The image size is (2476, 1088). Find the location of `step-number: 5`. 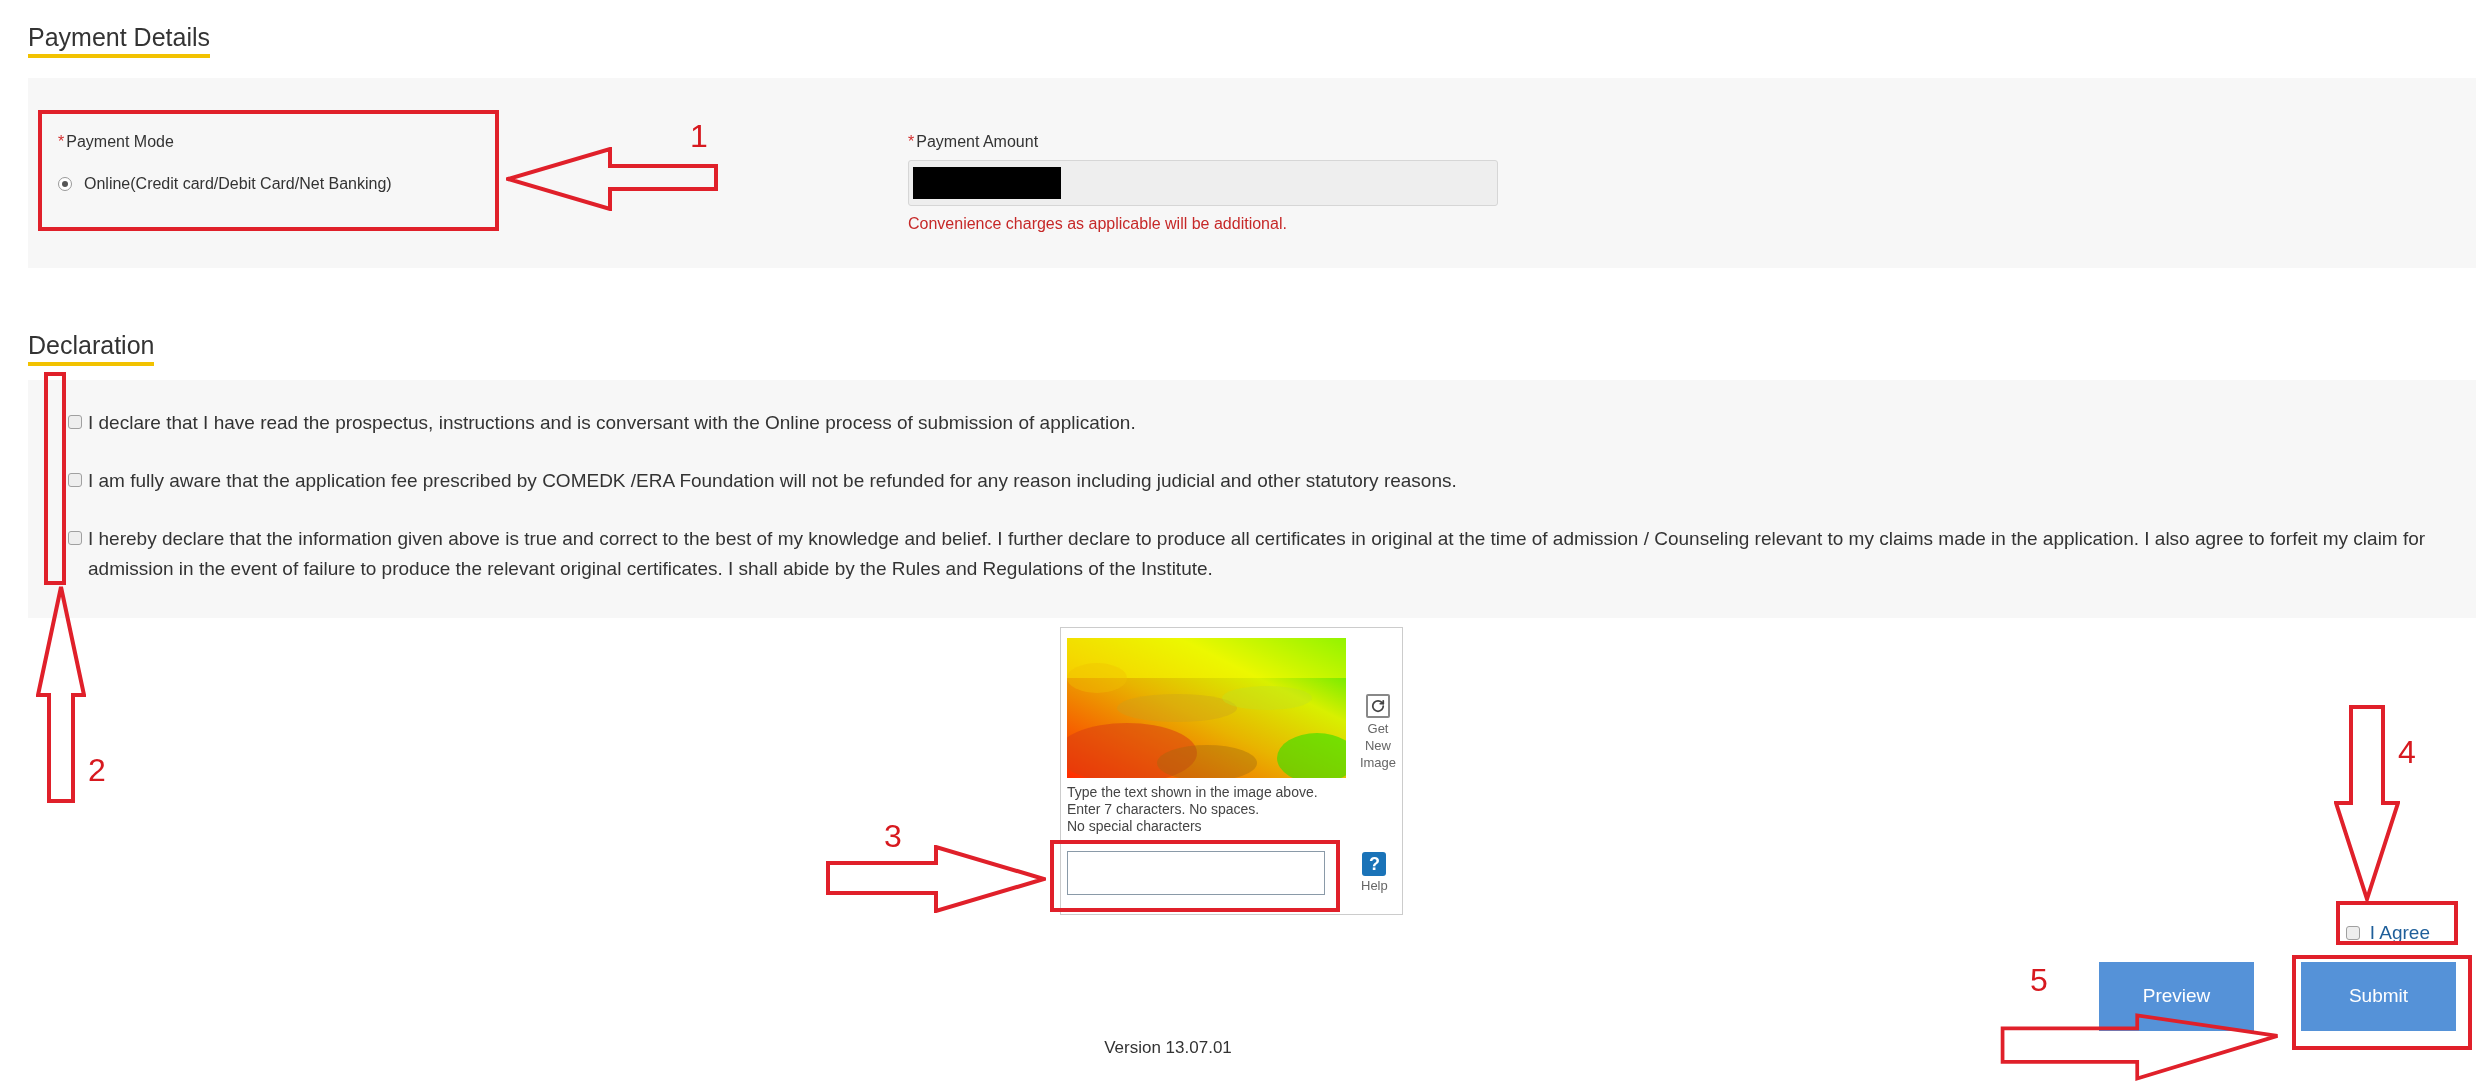

step-number: 5 is located at coordinates (2039, 980).